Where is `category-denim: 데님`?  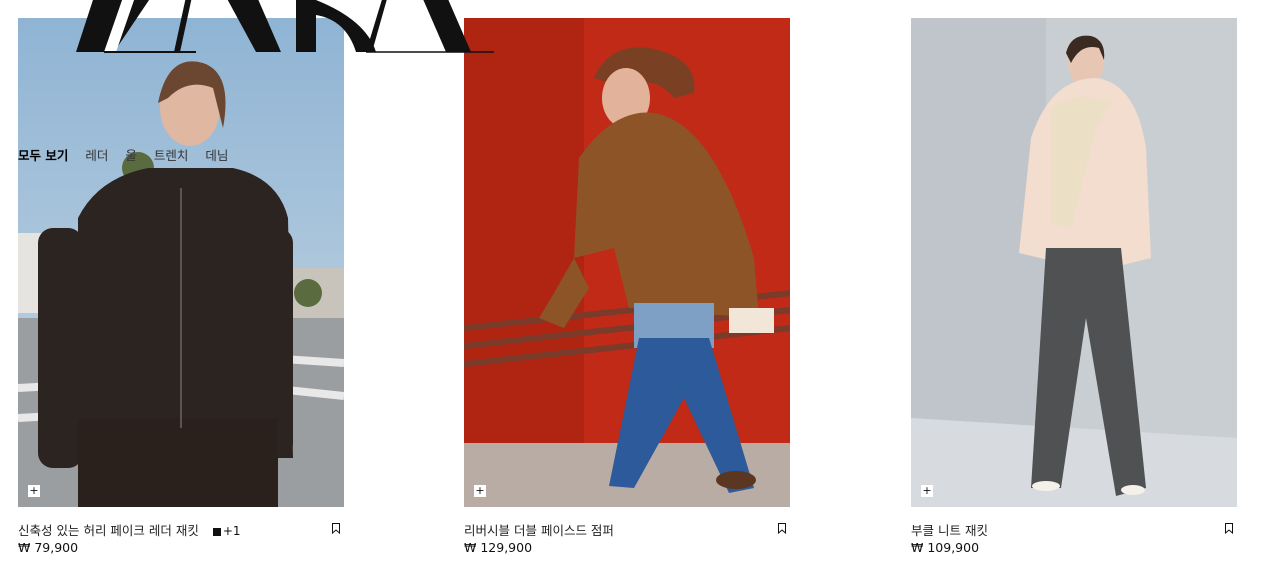
category-denim: 데님 is located at coordinates (216, 154).